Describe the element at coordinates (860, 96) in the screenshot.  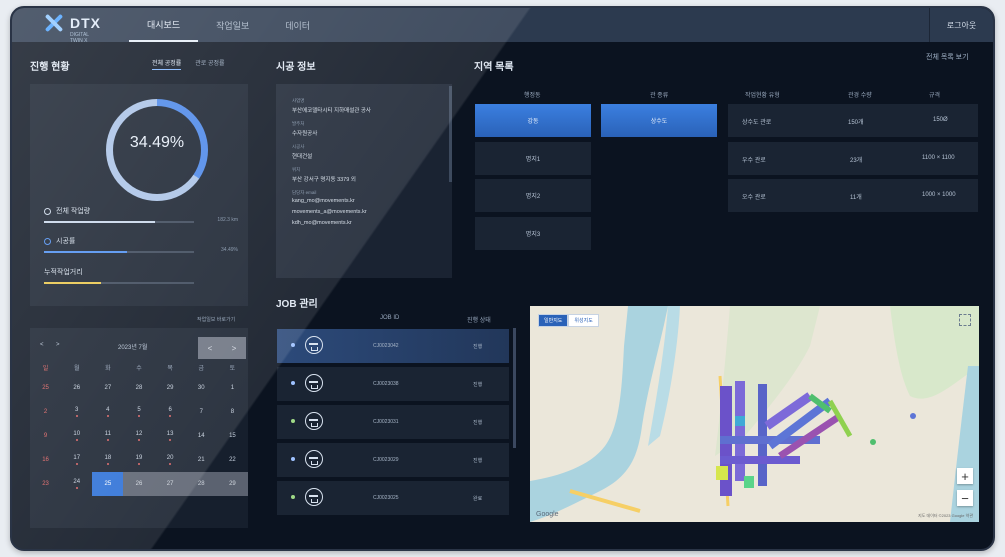
I see `region-col-header: 관경 수량` at that location.